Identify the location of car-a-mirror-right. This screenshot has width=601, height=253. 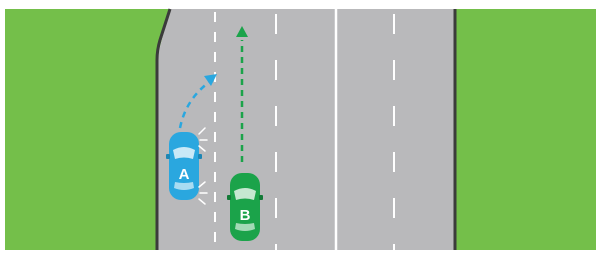
(200, 156).